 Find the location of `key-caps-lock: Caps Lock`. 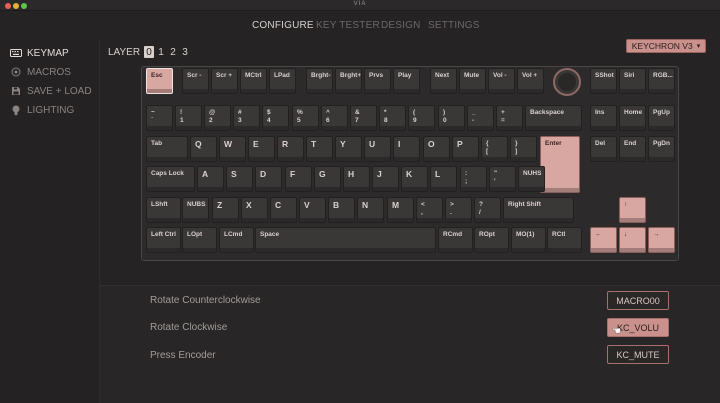

key-caps-lock: Caps Lock is located at coordinates (171, 179).